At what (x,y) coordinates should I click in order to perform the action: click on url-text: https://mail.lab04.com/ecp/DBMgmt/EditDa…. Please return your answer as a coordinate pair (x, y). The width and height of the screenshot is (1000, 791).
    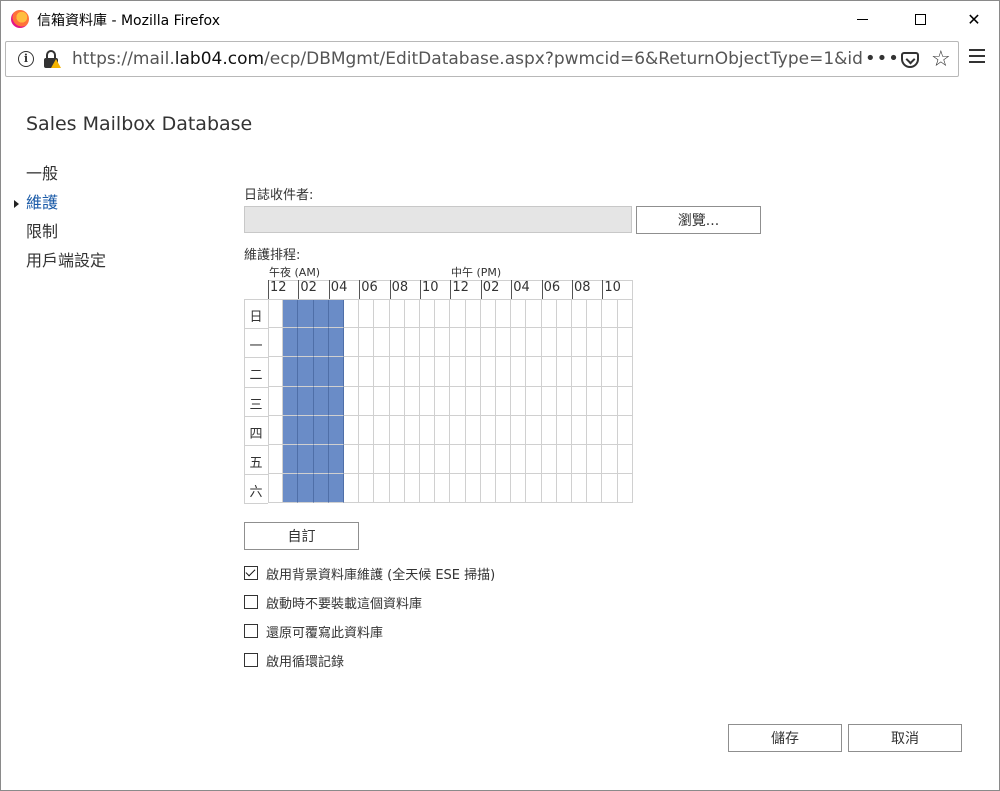
    Looking at the image, I should click on (467, 59).